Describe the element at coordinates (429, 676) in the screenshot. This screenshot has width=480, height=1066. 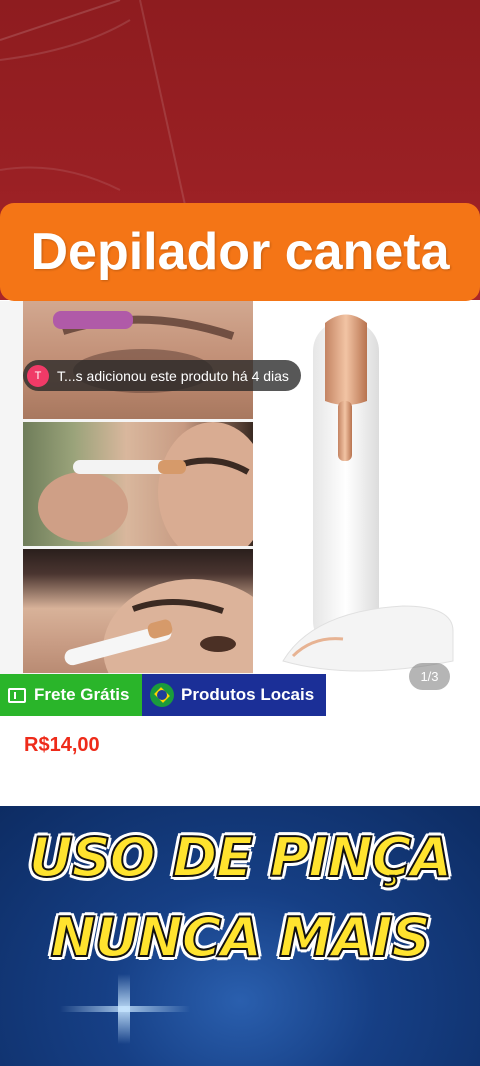
I see `gallery-page-indicator: 1/3` at that location.